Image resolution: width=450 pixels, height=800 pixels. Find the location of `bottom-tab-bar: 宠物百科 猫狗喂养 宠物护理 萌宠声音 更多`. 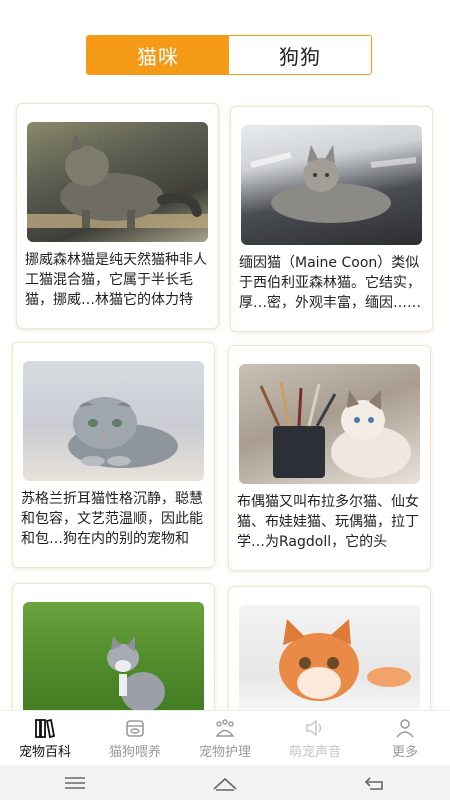

bottom-tab-bar: 宠物百科 猫狗喂养 宠物护理 萌宠声音 更多 is located at coordinates (225, 738).